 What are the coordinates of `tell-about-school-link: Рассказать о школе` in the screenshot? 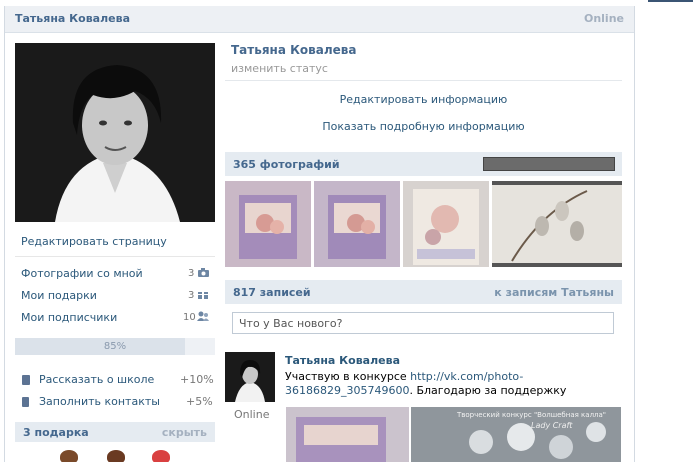 It's located at (96, 379).